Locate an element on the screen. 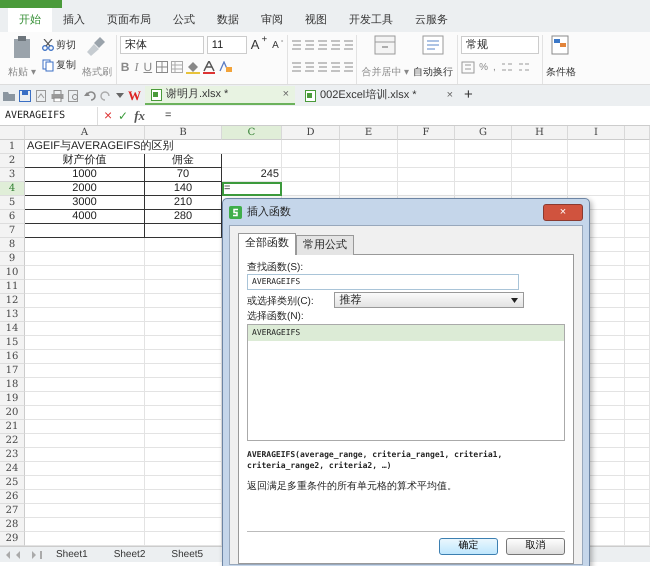  ribbon-tab: 公式 is located at coordinates (184, 20).